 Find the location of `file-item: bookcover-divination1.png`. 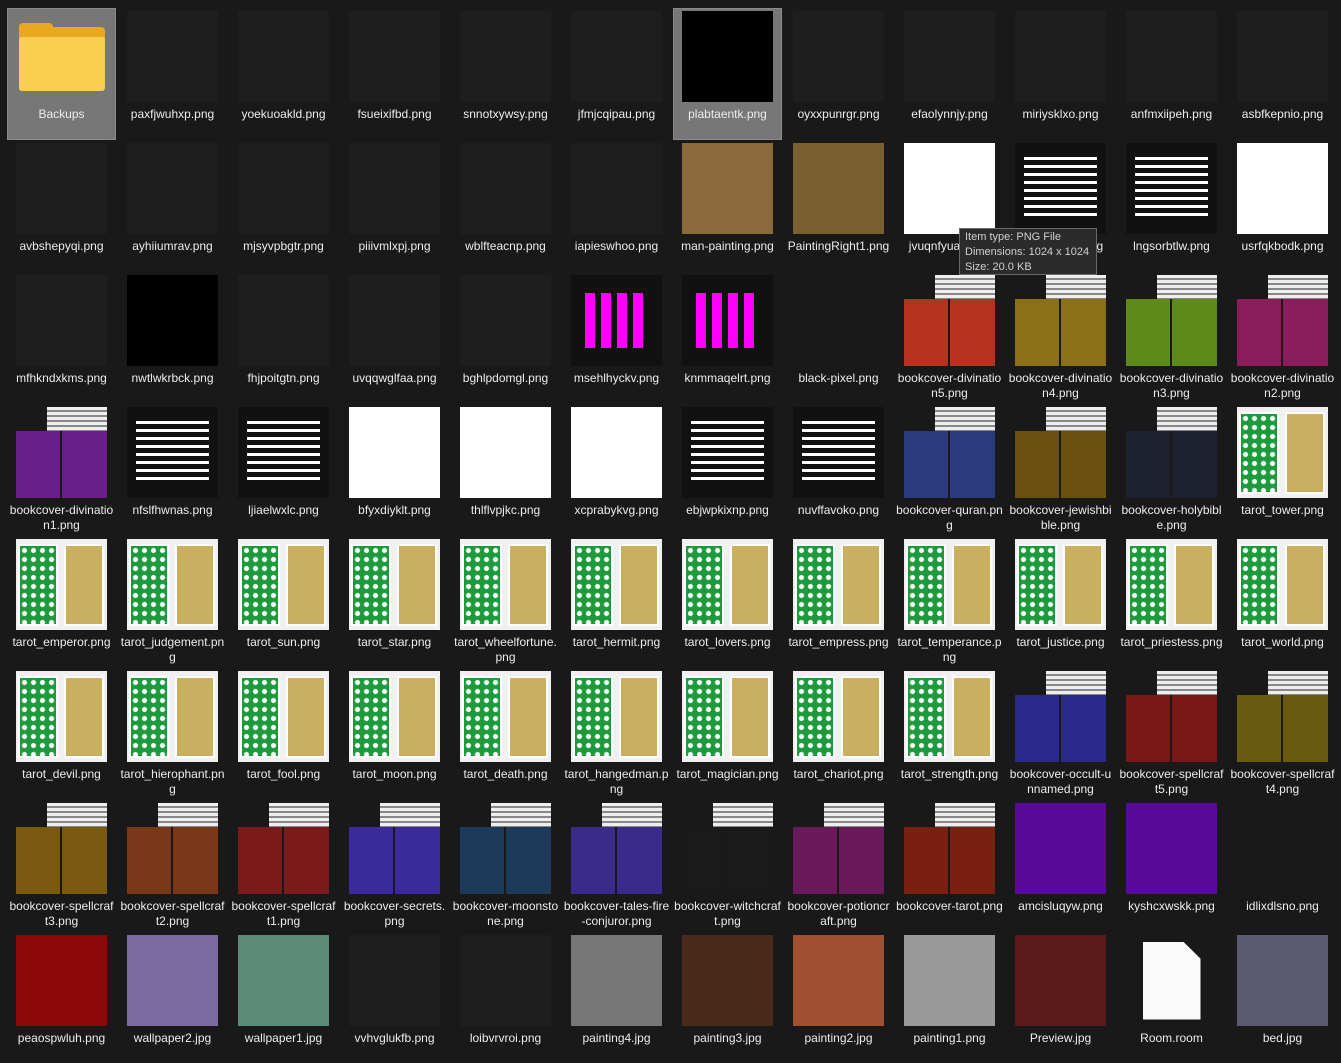

file-item: bookcover-divination1.png is located at coordinates (61, 470).